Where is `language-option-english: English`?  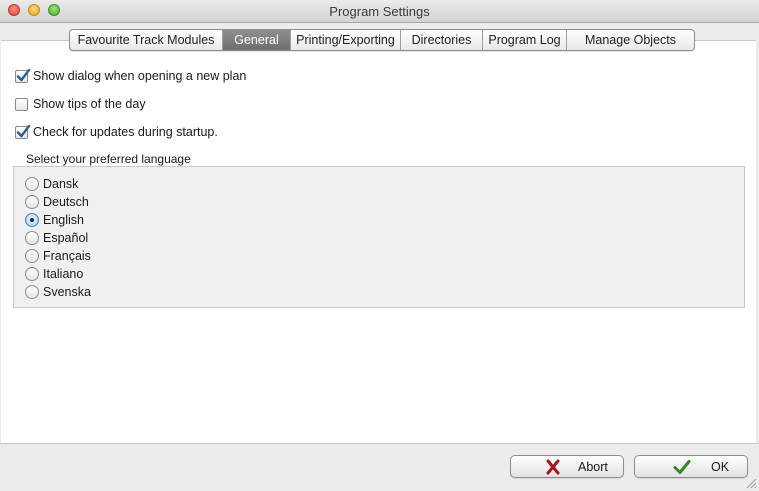 language-option-english: English is located at coordinates (54, 220).